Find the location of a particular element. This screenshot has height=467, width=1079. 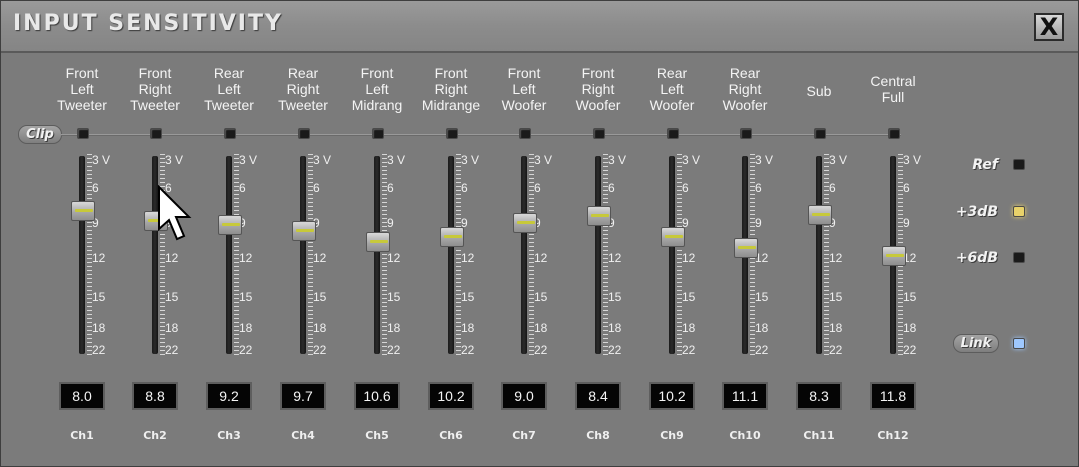

channel-value-field: 8.0 is located at coordinates (82, 396).